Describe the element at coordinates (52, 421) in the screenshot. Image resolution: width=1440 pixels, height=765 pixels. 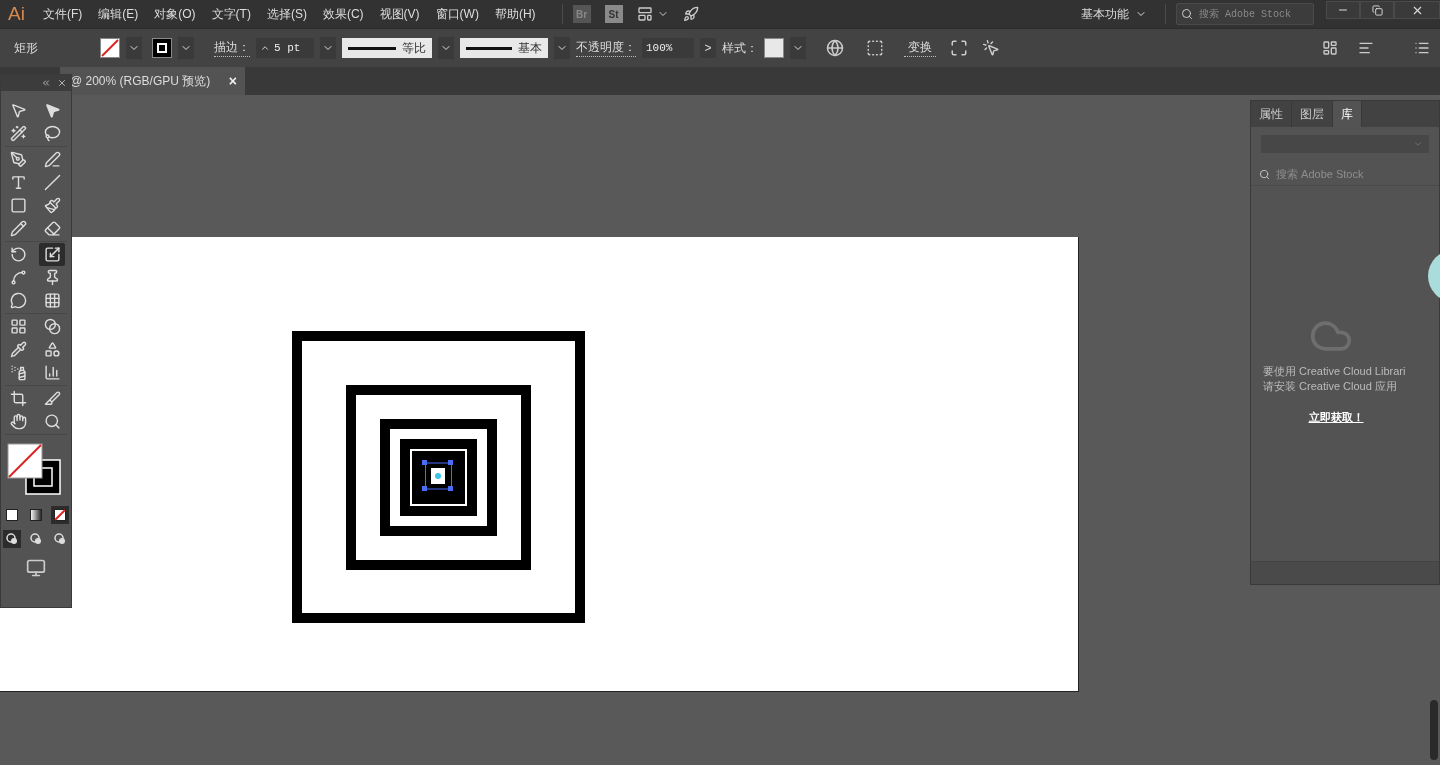
I see `zoom-icon` at that location.